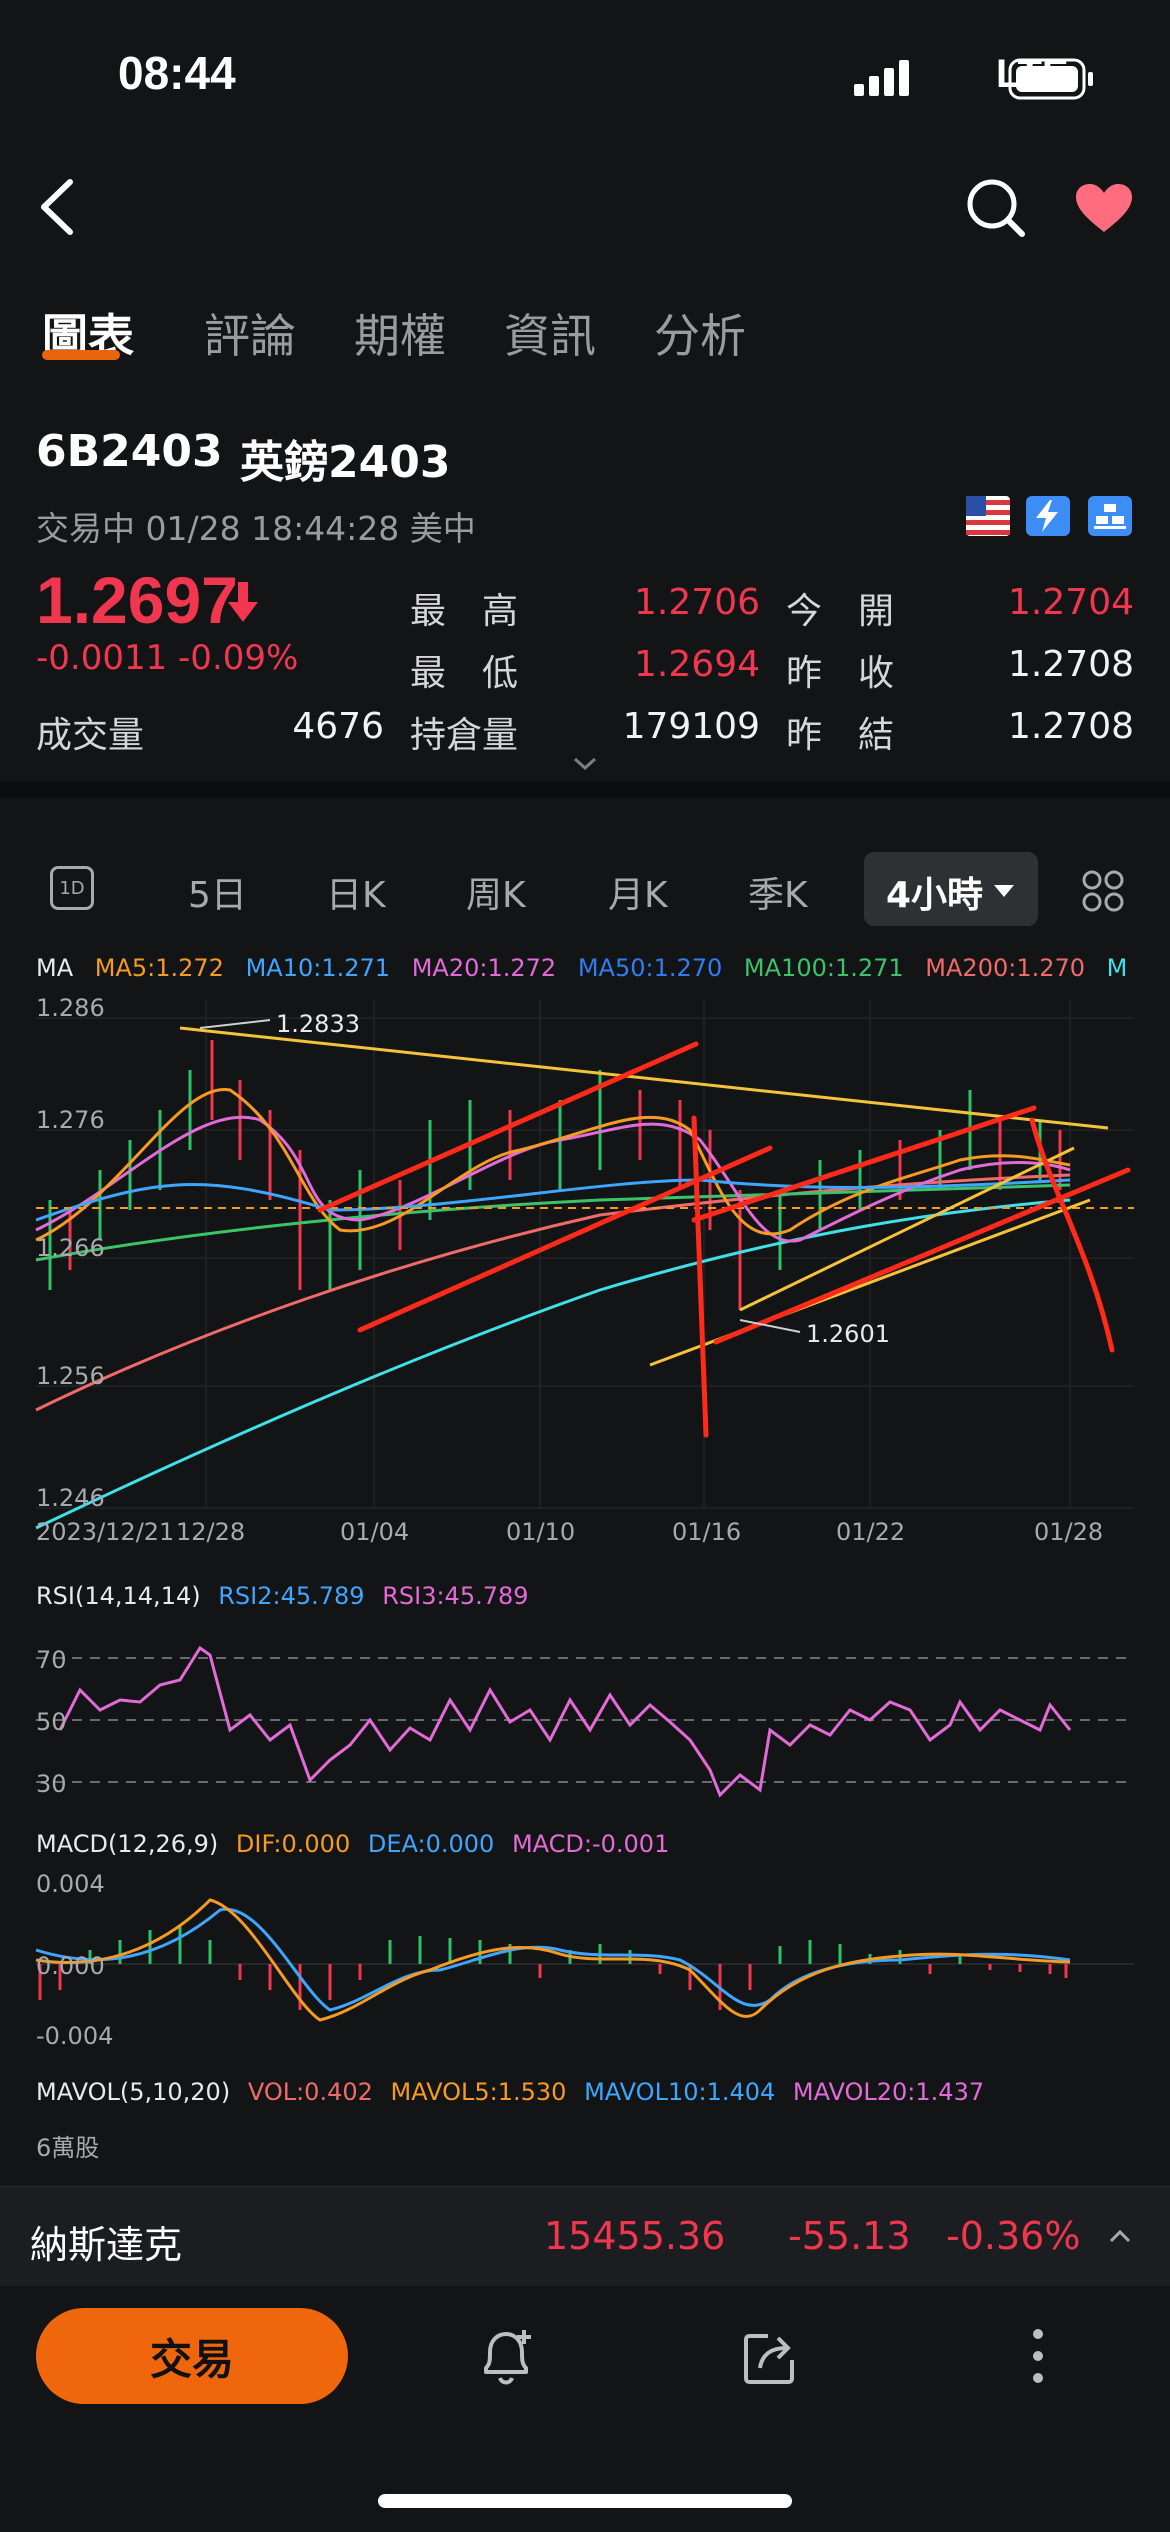  Describe the element at coordinates (310, 2092) in the screenshot. I see `vol-label: VOL:0.402` at that location.